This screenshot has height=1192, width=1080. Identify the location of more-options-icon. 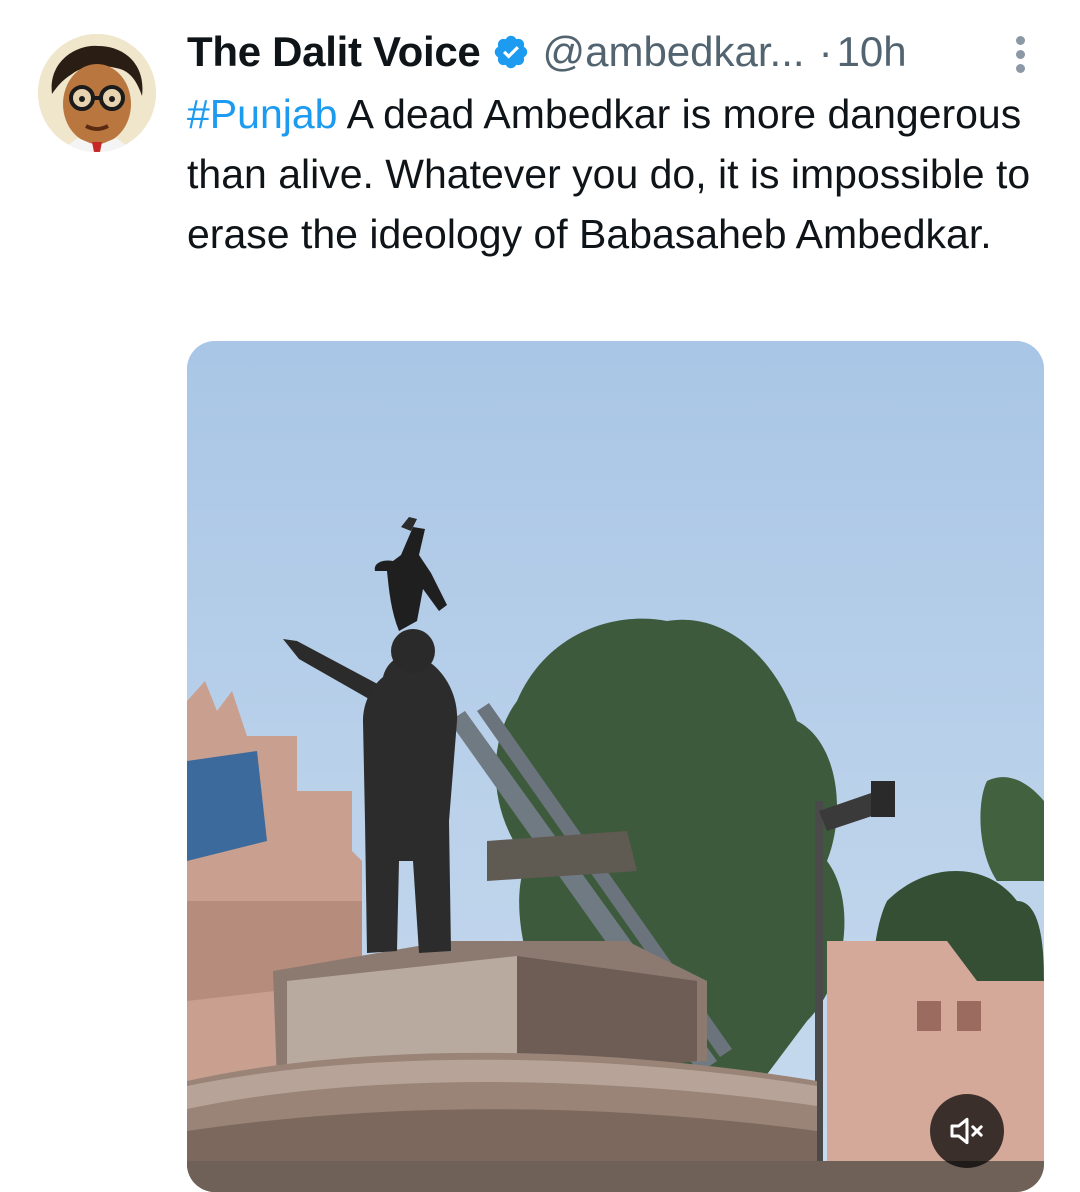
(1020, 57).